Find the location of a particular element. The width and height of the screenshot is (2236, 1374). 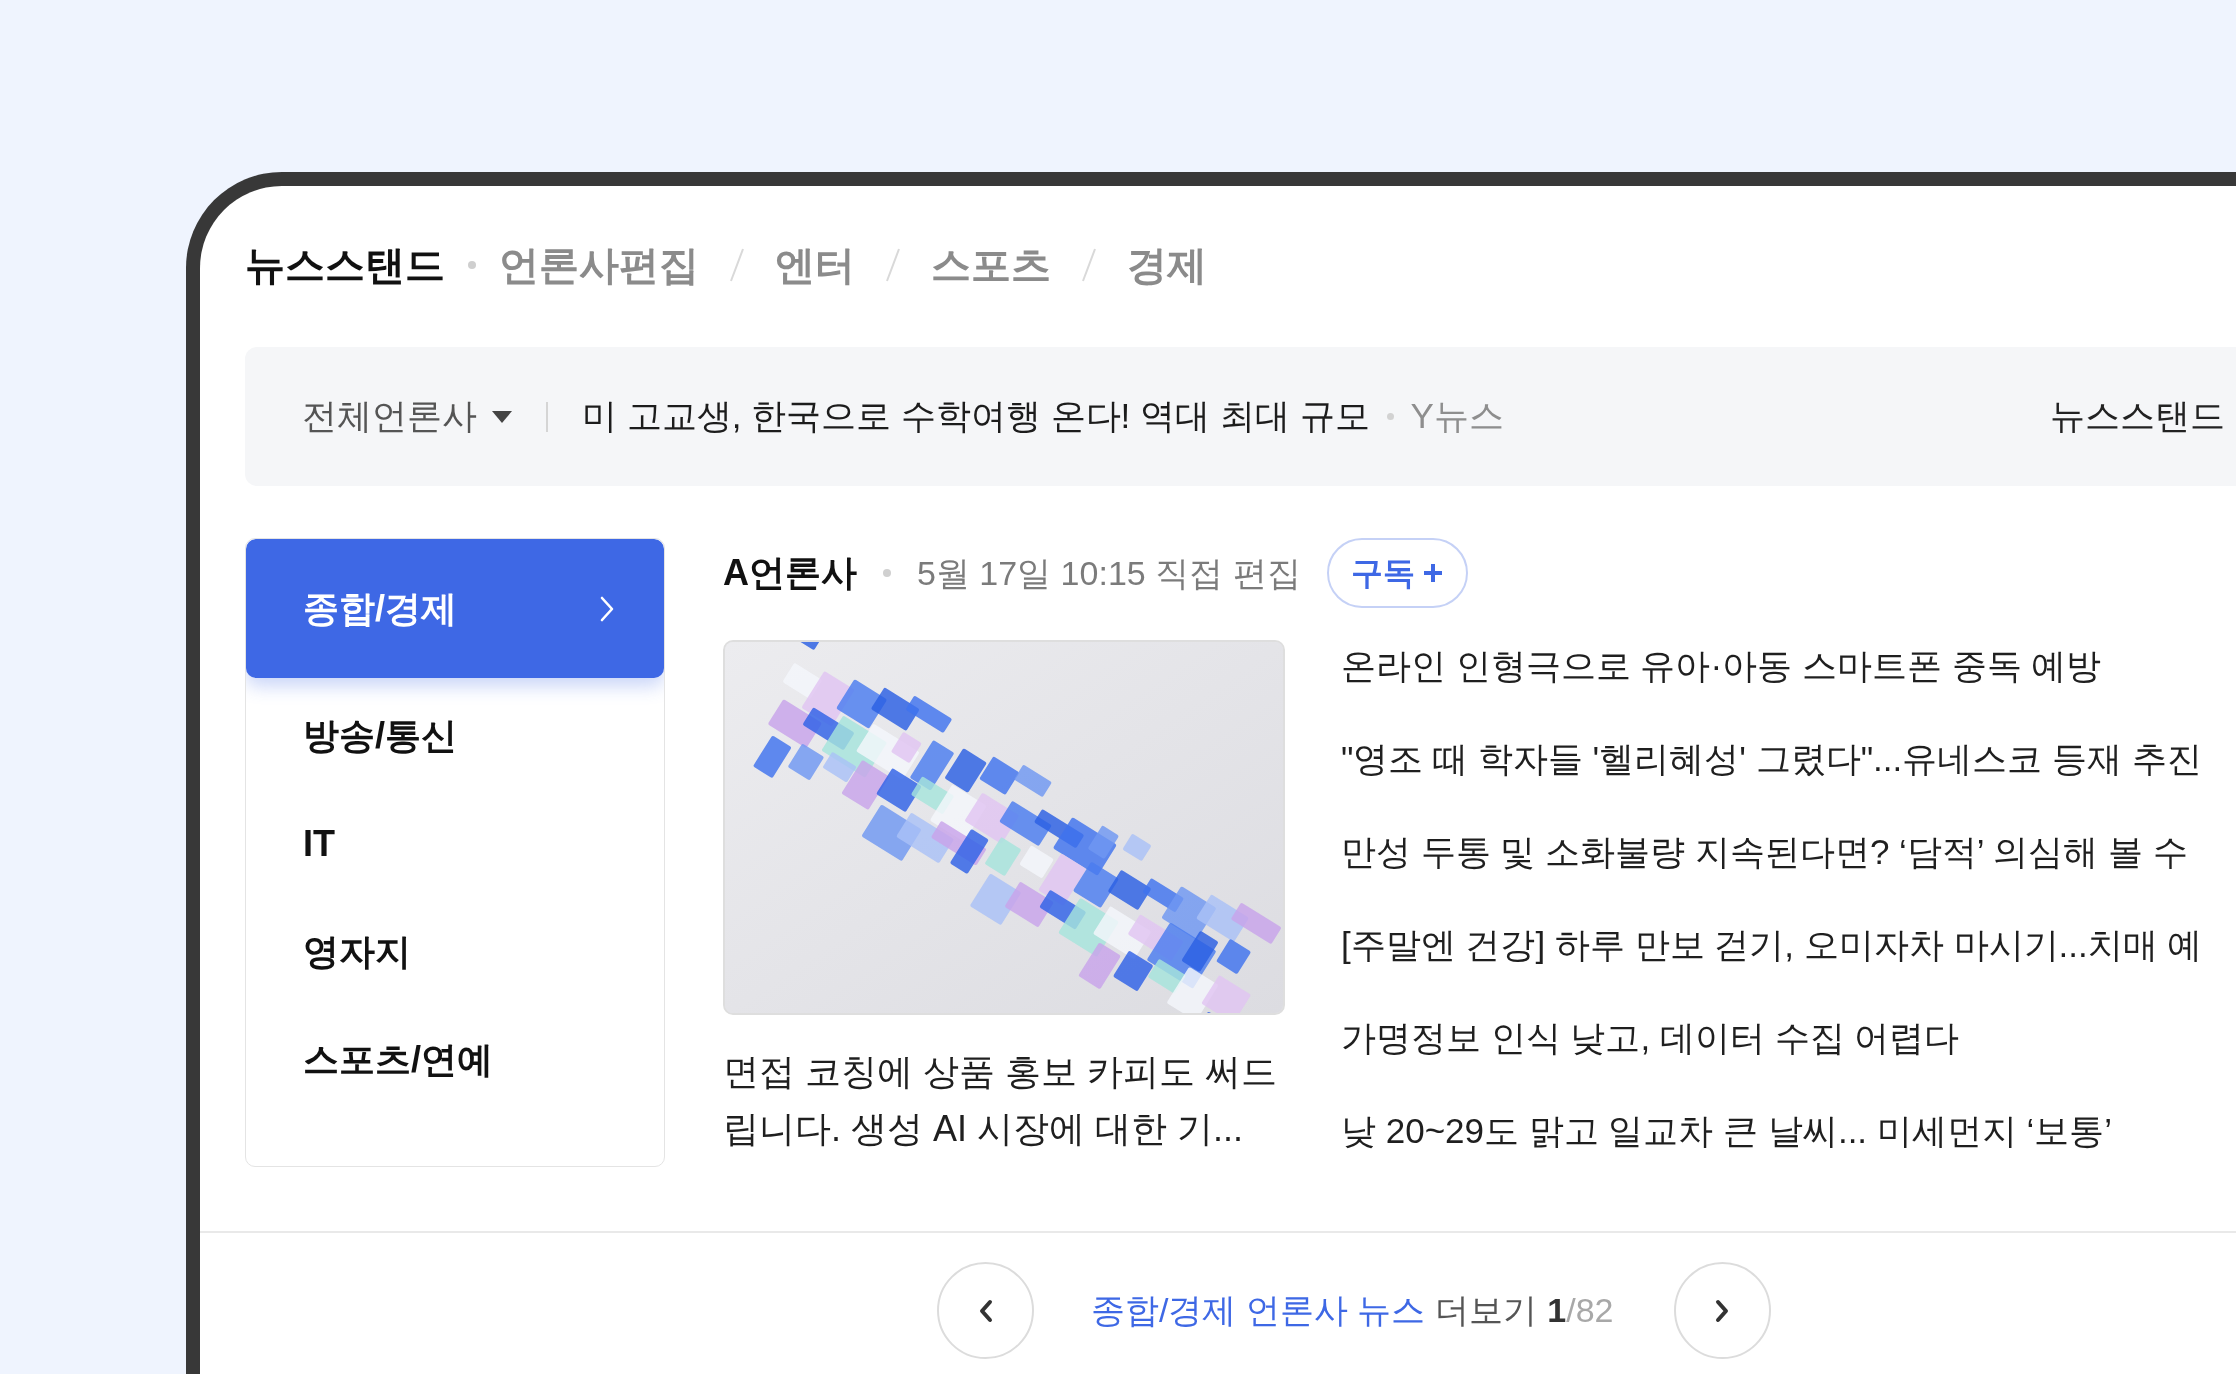

category-item: 스포츠/연예 is located at coordinates (455, 1059).